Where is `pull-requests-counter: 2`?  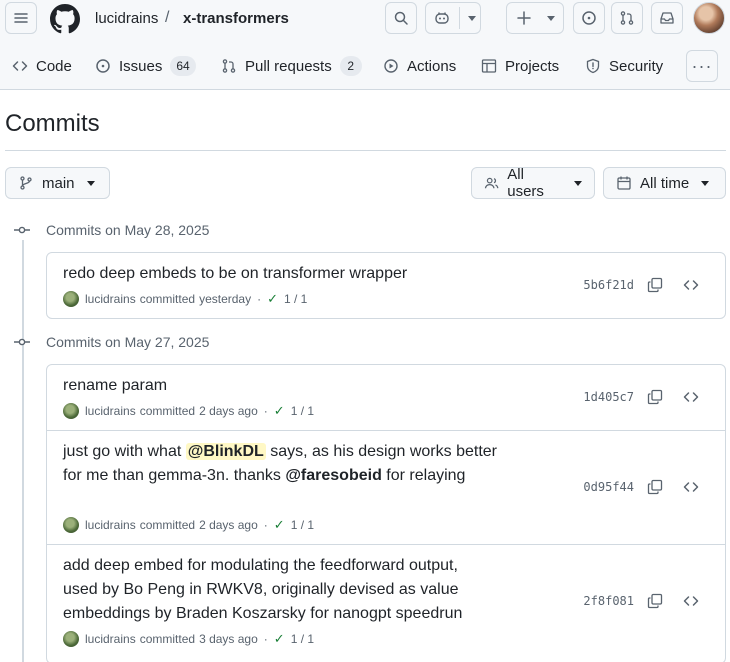 pull-requests-counter: 2 is located at coordinates (350, 66).